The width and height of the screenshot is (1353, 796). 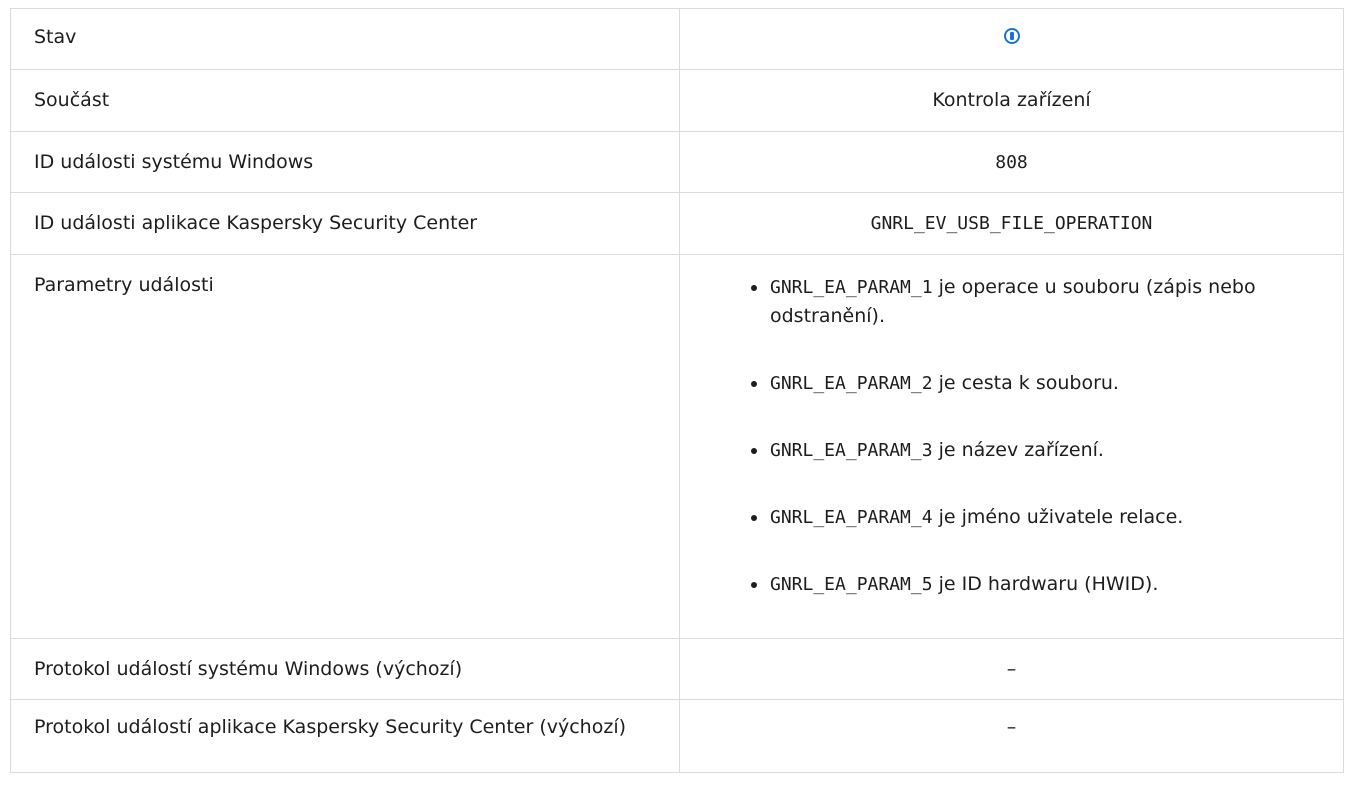 I want to click on row-value: Kontrola zařízení, so click(x=1011, y=100).